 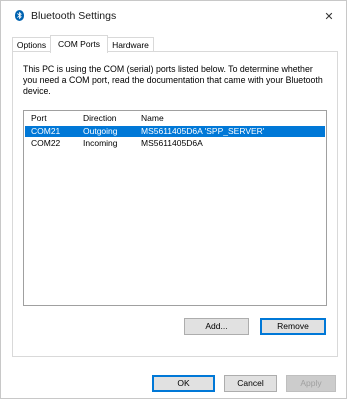 I want to click on tab-label: COM Ports, so click(x=79, y=44).